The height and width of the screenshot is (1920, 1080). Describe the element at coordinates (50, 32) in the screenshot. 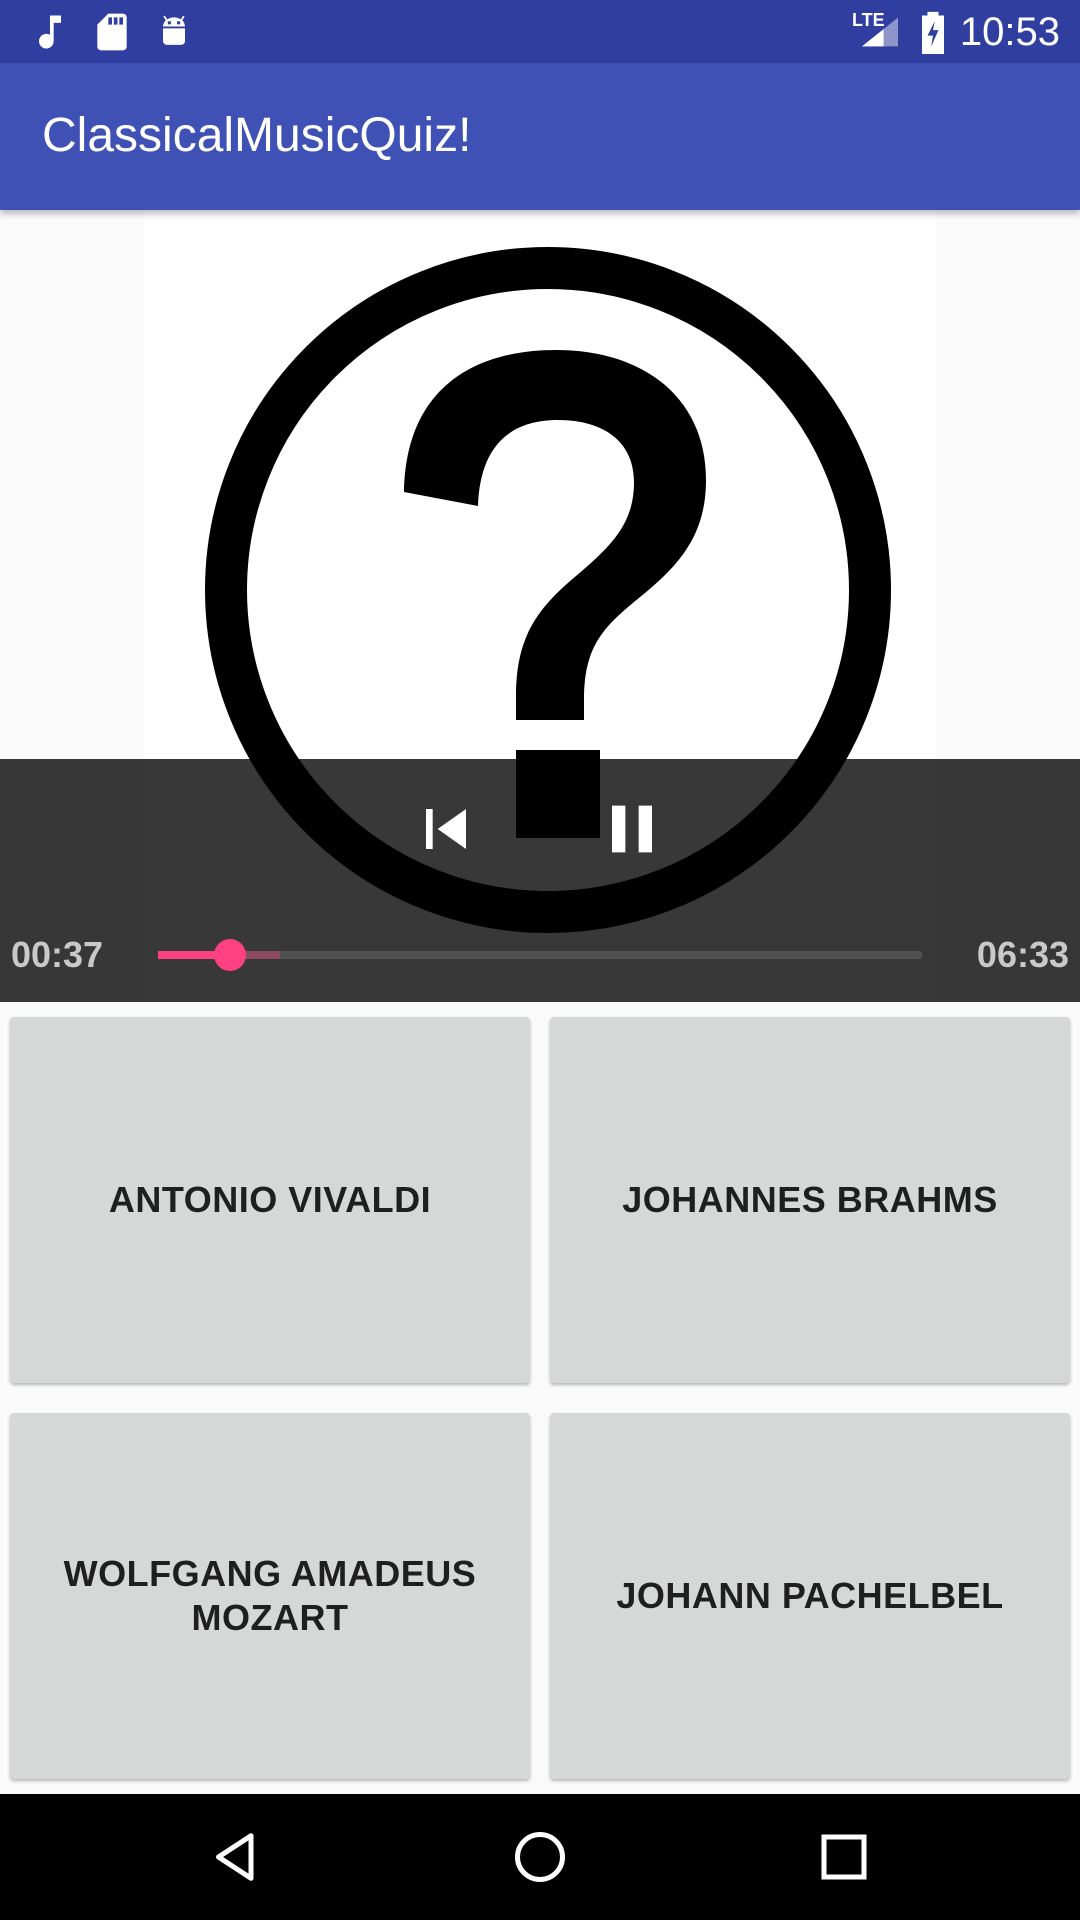

I see `music-note-icon` at that location.